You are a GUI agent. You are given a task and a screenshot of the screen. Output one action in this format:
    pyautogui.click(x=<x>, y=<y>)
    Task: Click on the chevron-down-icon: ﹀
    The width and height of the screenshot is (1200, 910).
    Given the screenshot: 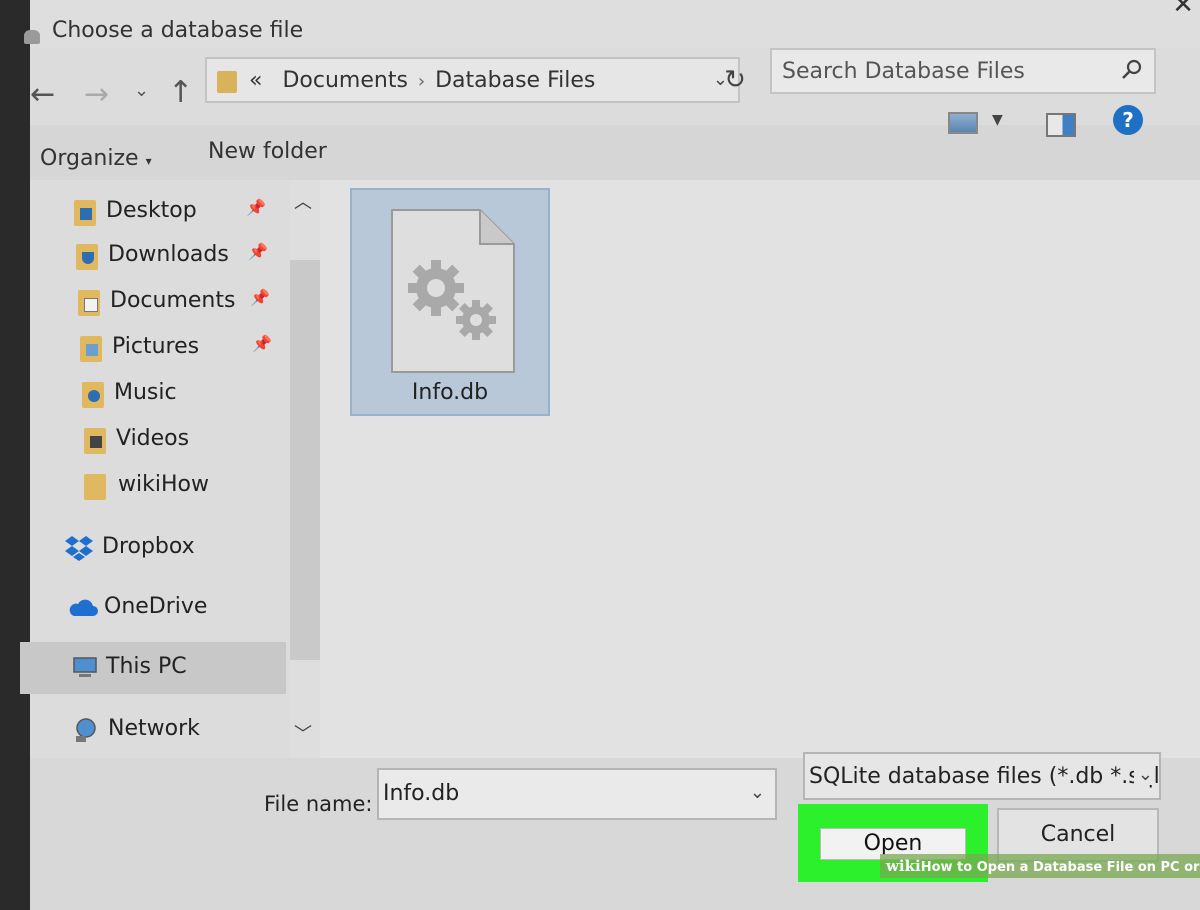 What is the action you would take?
    pyautogui.click(x=303, y=733)
    